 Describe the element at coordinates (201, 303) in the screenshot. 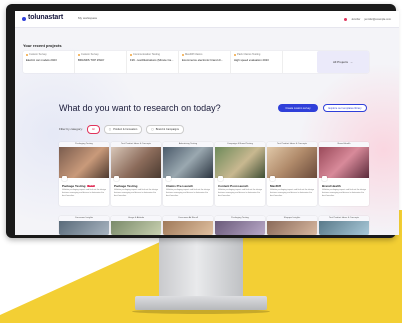

I see `monitor-stand-base` at that location.